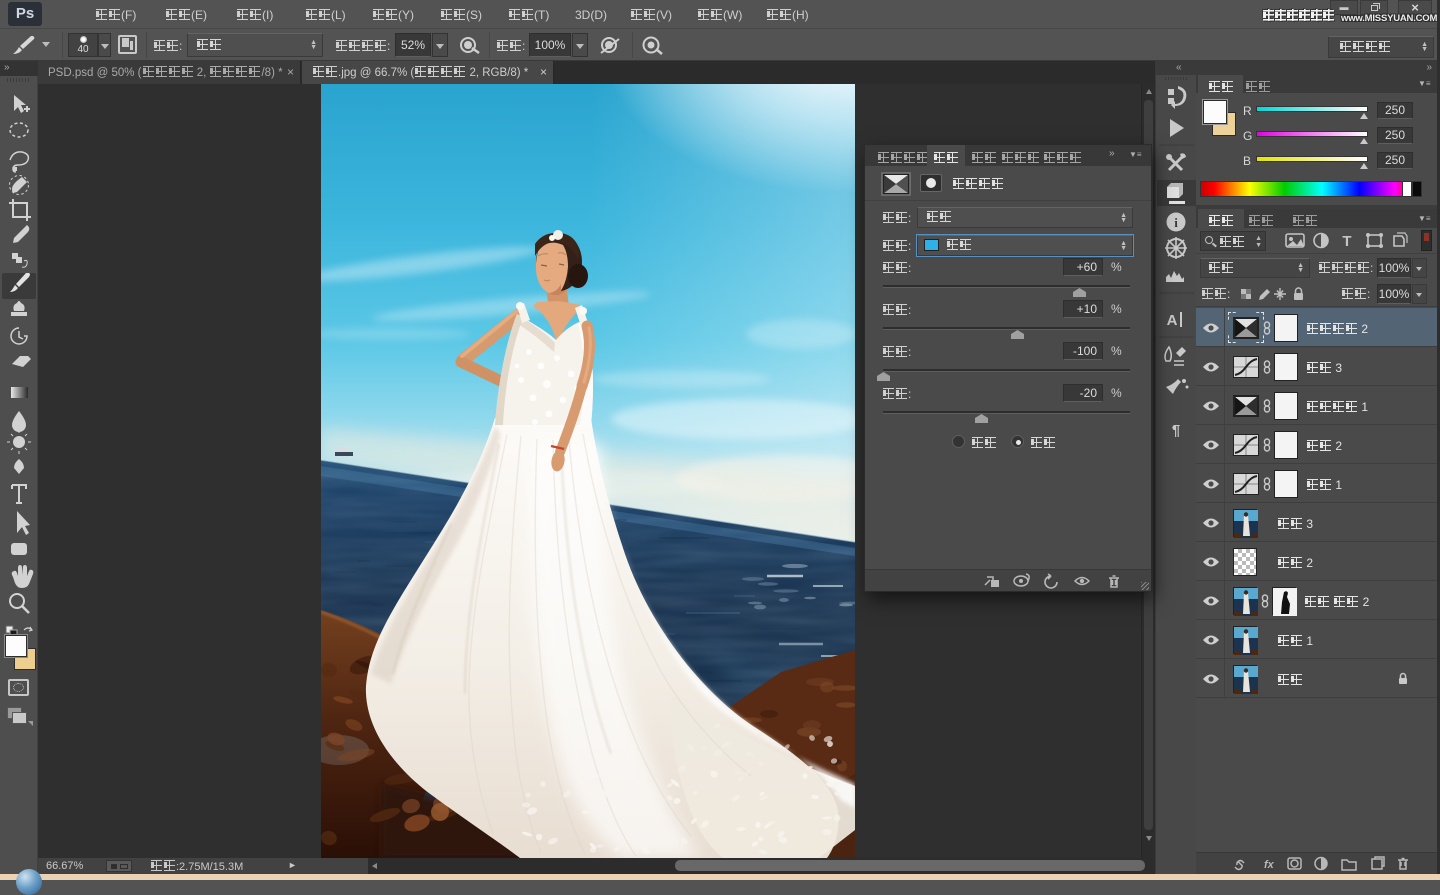  Describe the element at coordinates (1172, 320) in the screenshot. I see `svg-text: A` at that location.